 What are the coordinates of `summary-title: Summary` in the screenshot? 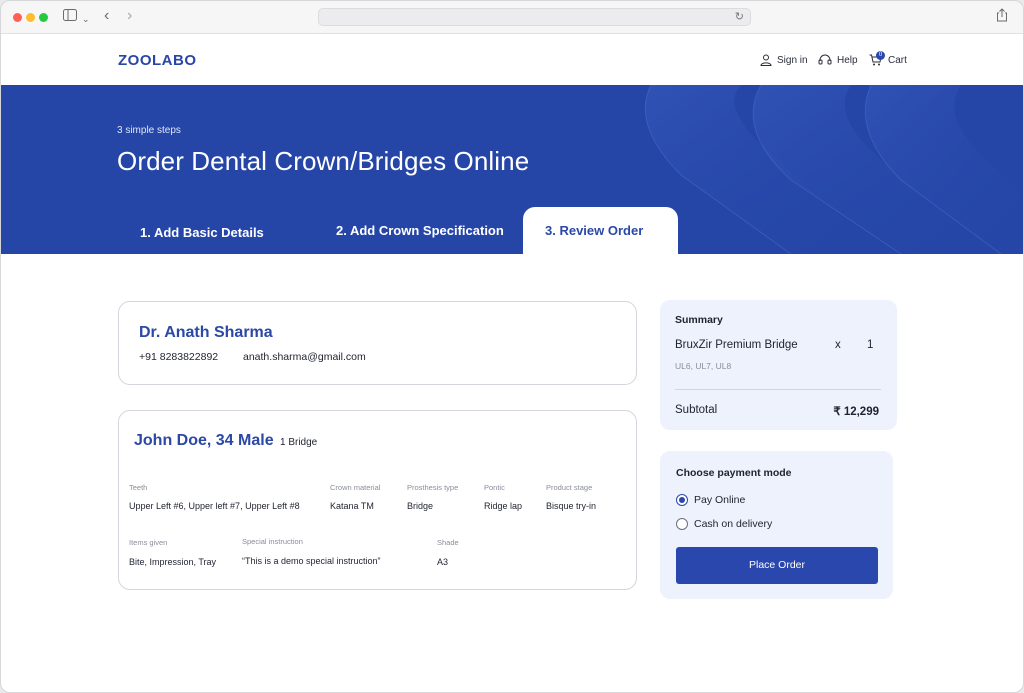 It's located at (699, 320).